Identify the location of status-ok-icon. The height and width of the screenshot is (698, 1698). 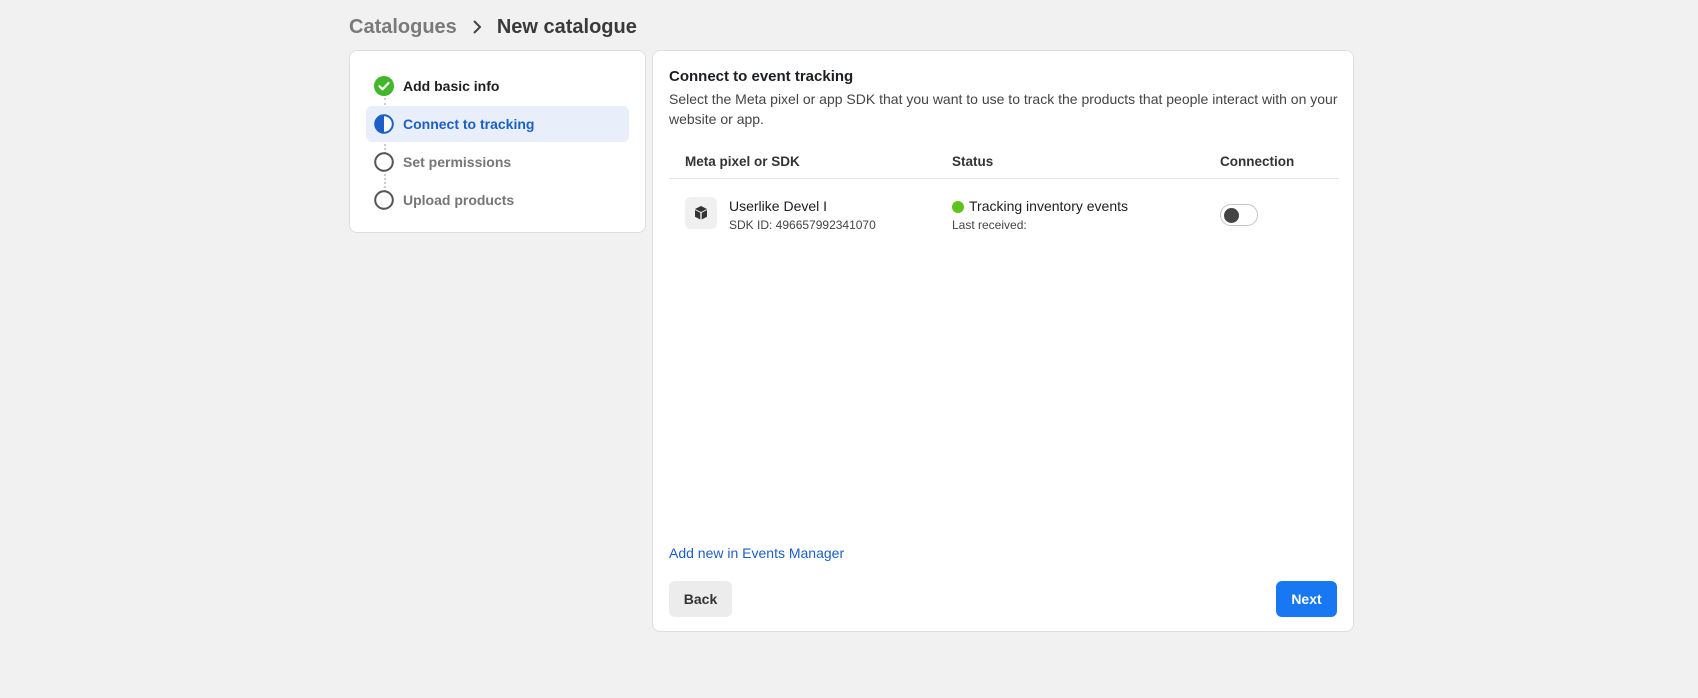
(958, 207).